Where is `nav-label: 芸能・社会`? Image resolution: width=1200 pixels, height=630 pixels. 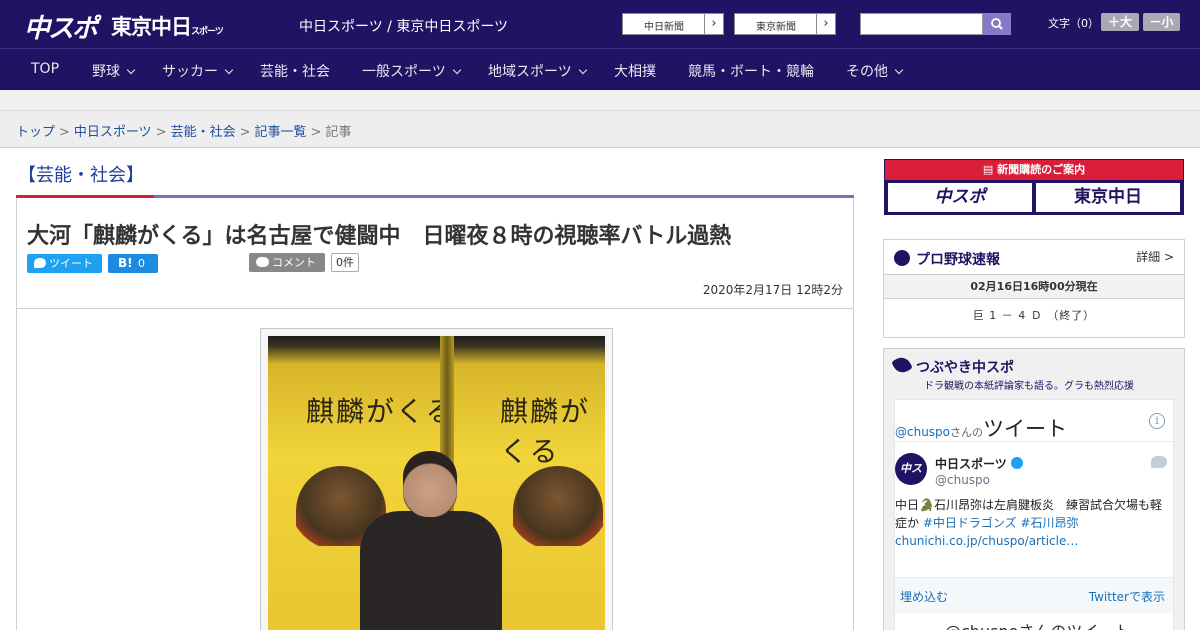 nav-label: 芸能・社会 is located at coordinates (295, 72).